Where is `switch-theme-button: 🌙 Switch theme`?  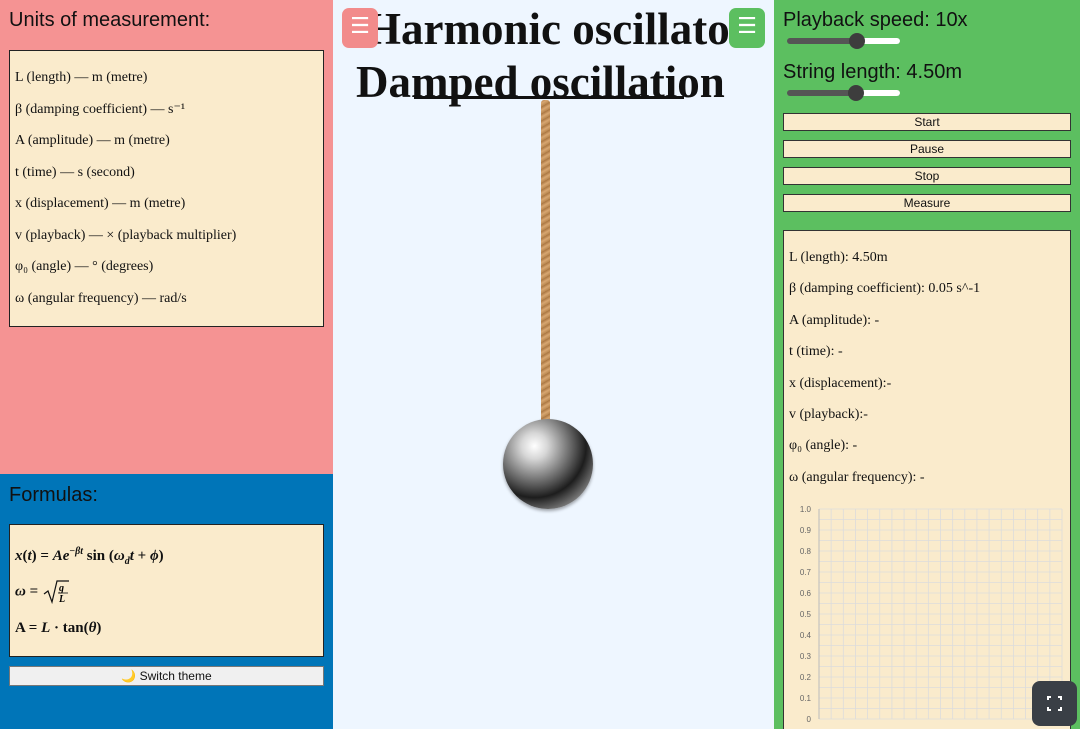
switch-theme-button: 🌙 Switch theme is located at coordinates (166, 676).